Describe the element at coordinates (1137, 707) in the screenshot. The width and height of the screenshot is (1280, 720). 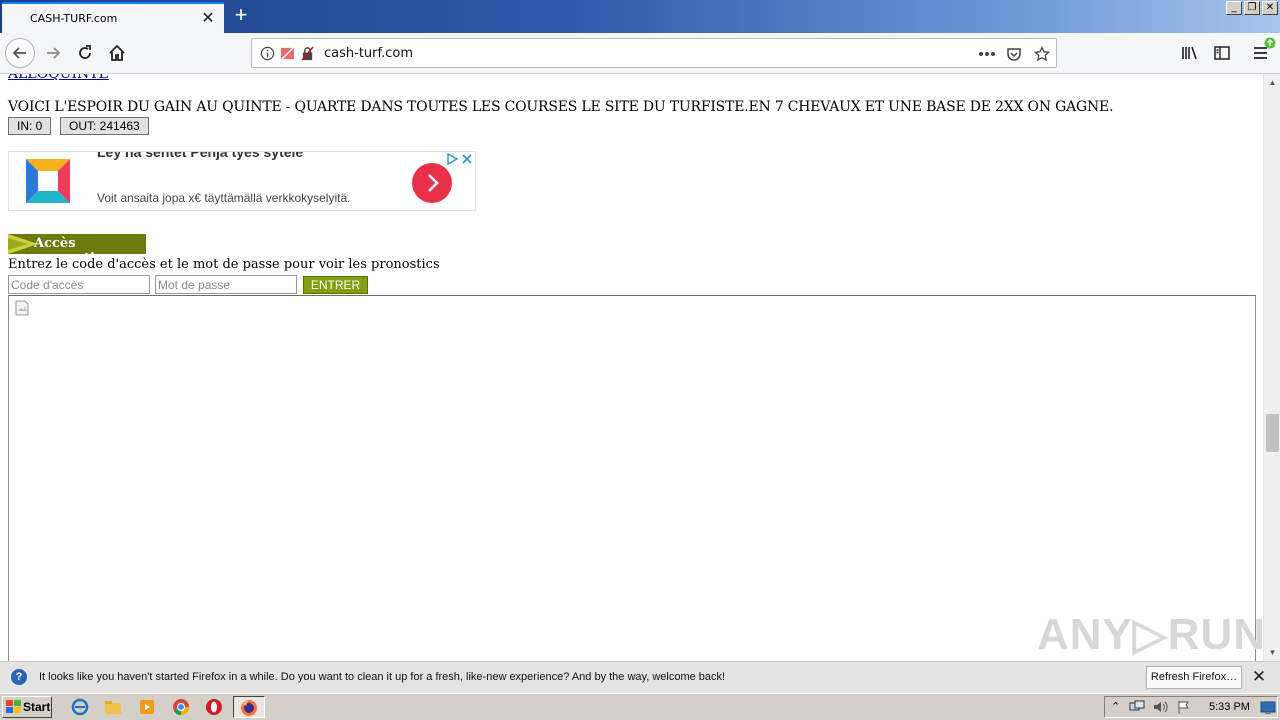
I see `network-icon` at that location.